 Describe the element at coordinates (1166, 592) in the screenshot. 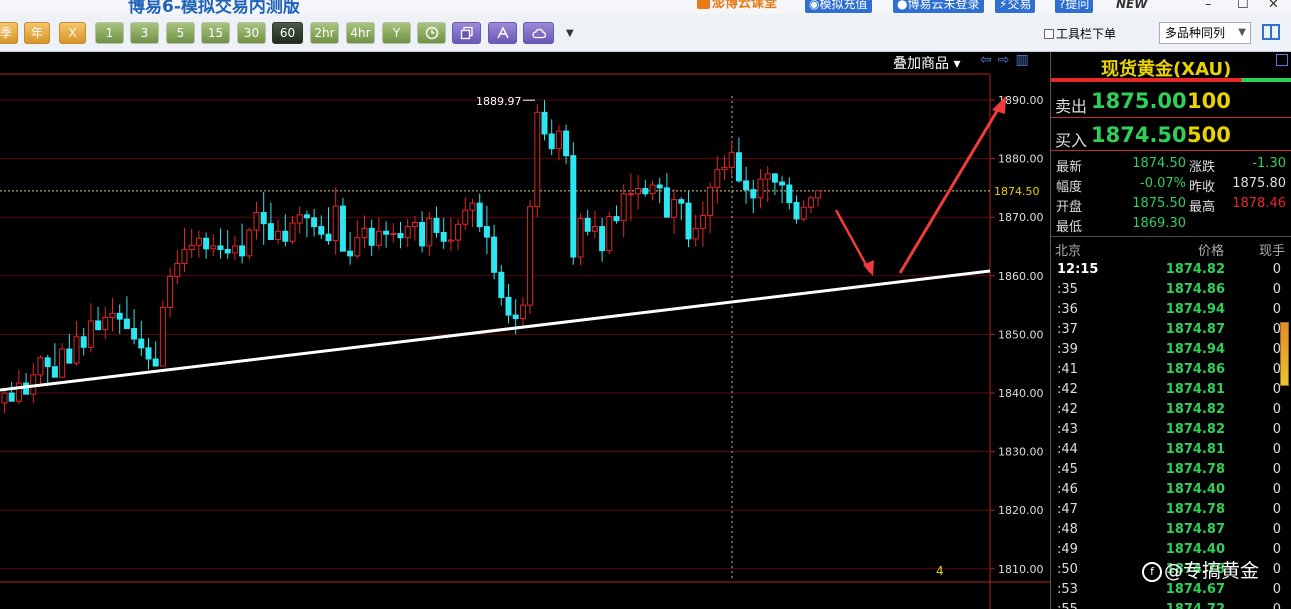

I see `tick-row: :53 1874.67 0` at that location.